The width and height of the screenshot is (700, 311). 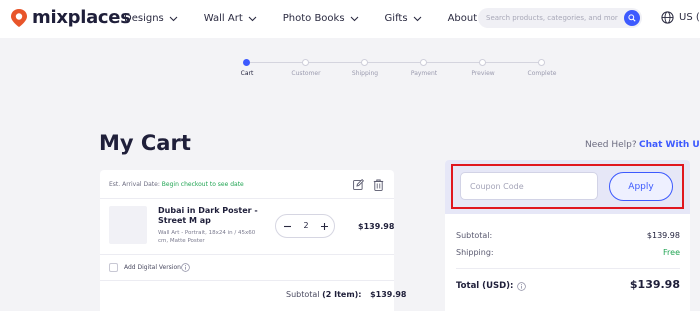 What do you see at coordinates (475, 252) in the screenshot?
I see `summary-shipping-label: Shipping:` at bounding box center [475, 252].